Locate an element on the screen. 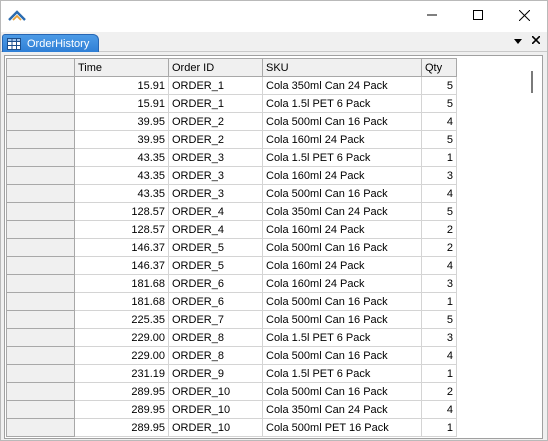 This screenshot has height=441, width=548. cell-order-id: ORDER_1 is located at coordinates (215, 85).